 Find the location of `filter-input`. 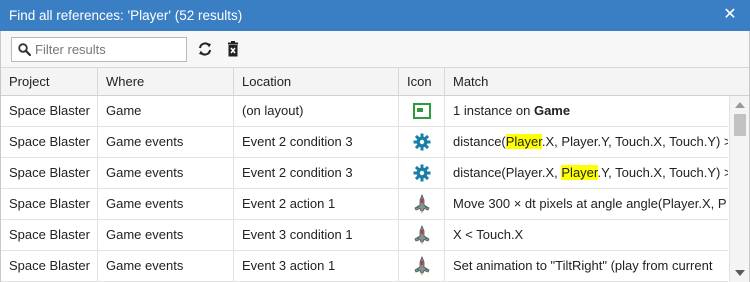

filter-input is located at coordinates (107, 49).